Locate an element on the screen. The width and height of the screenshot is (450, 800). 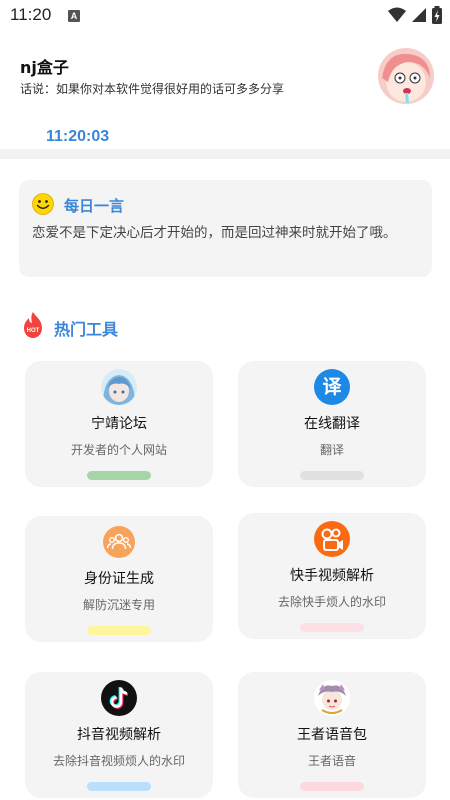
wifi-icon is located at coordinates (397, 14).